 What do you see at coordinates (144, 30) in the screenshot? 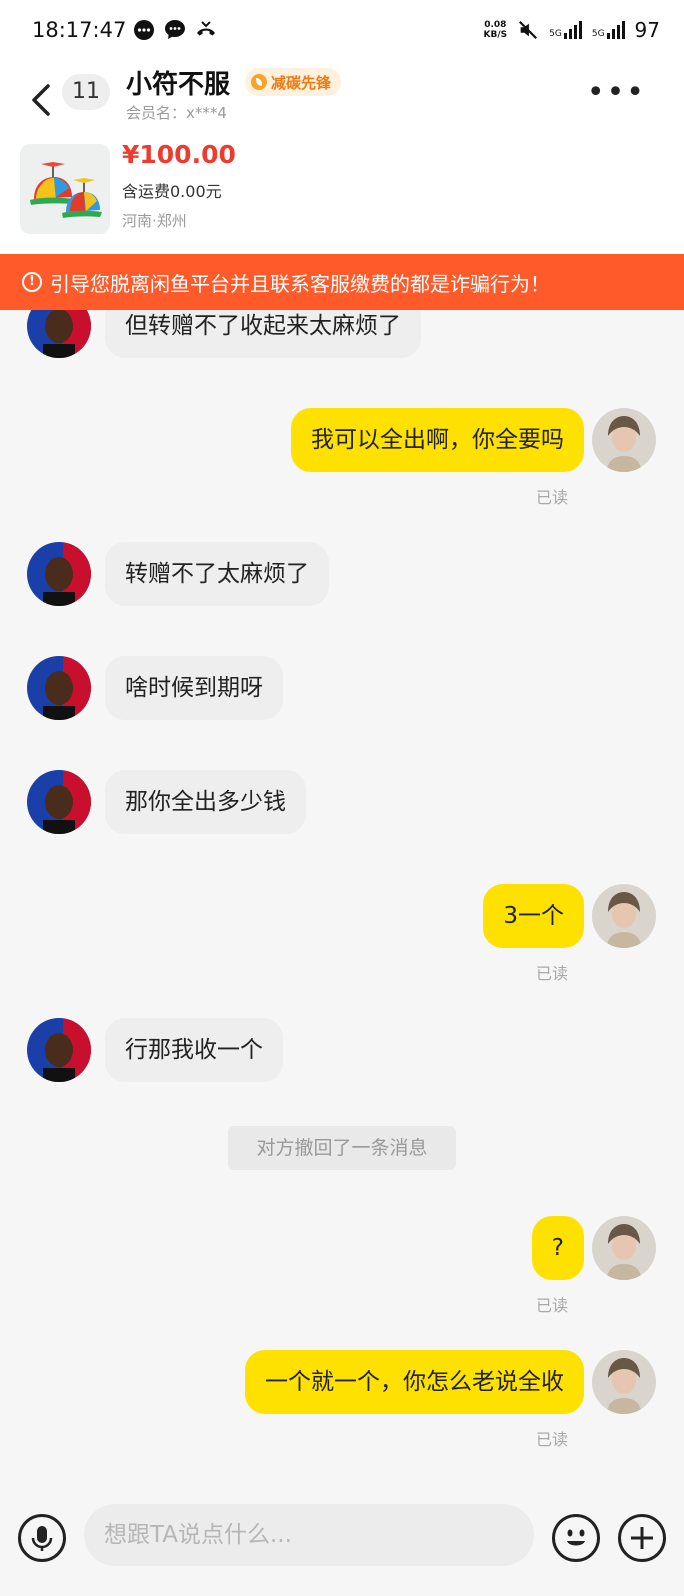
I see `chat-bubble-icon` at bounding box center [144, 30].